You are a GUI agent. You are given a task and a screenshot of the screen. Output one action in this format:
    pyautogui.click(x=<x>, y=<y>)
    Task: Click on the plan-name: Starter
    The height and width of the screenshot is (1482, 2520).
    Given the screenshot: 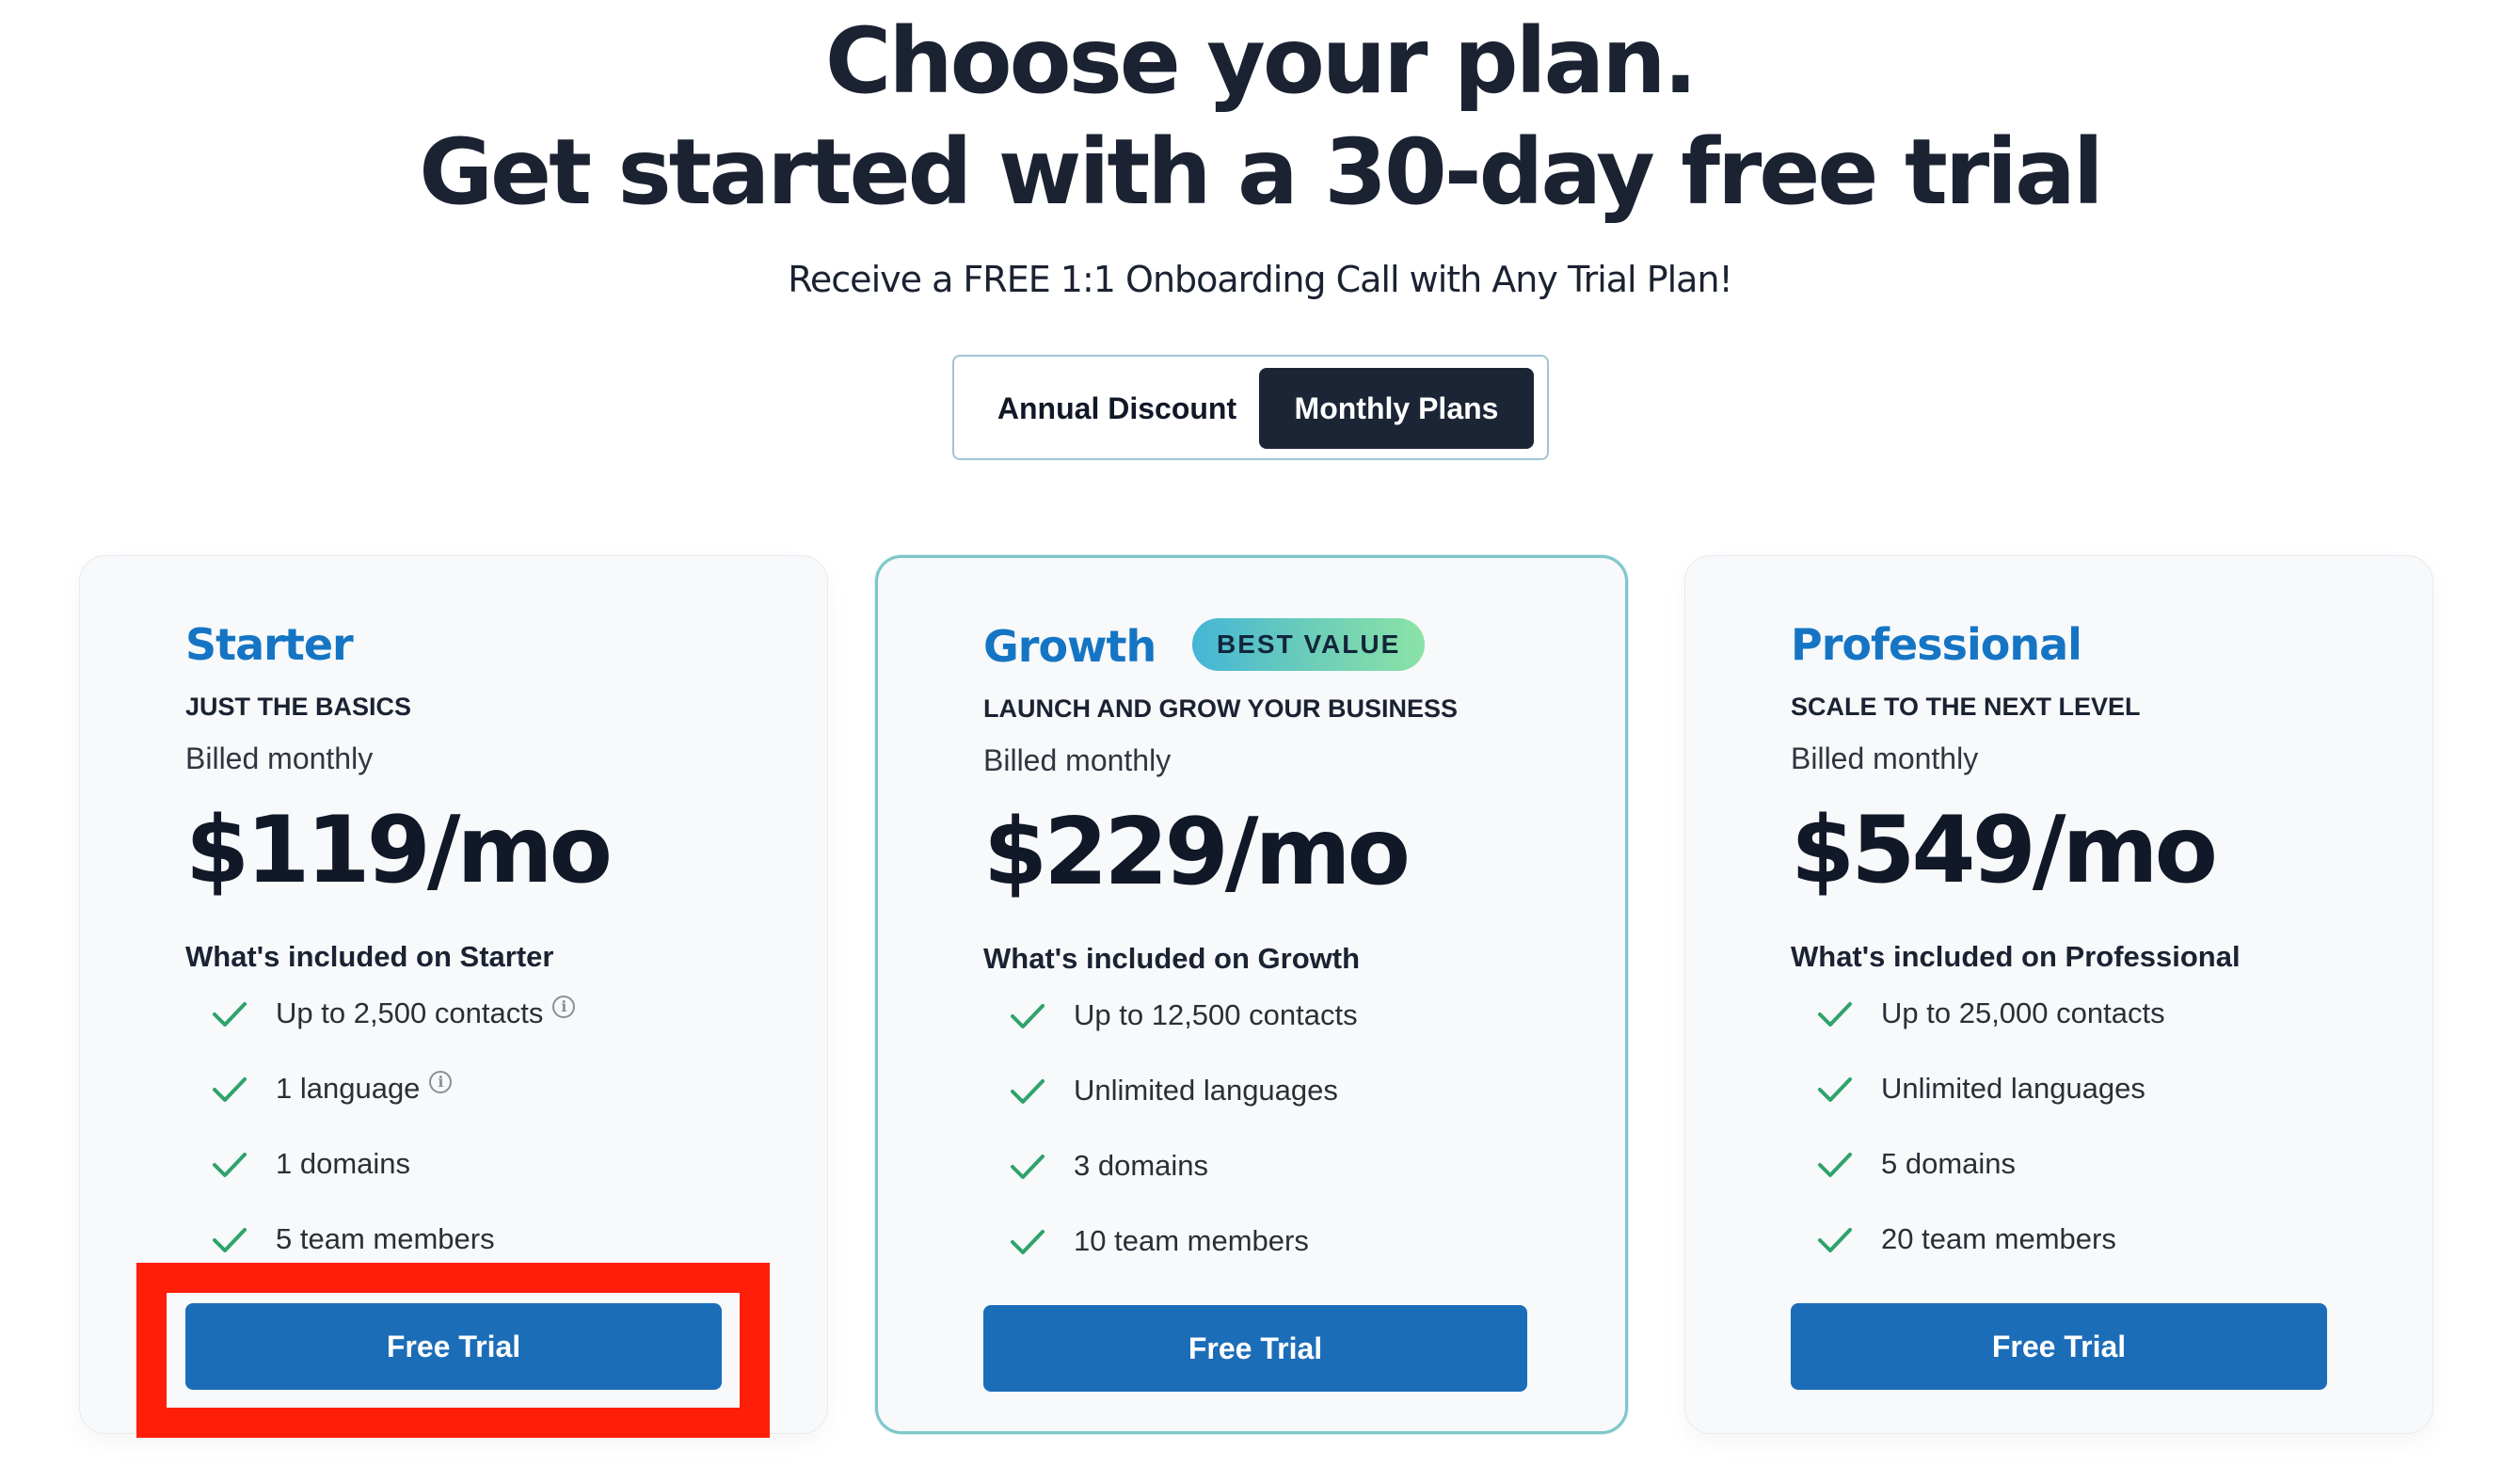 What is the action you would take?
    pyautogui.click(x=269, y=644)
    